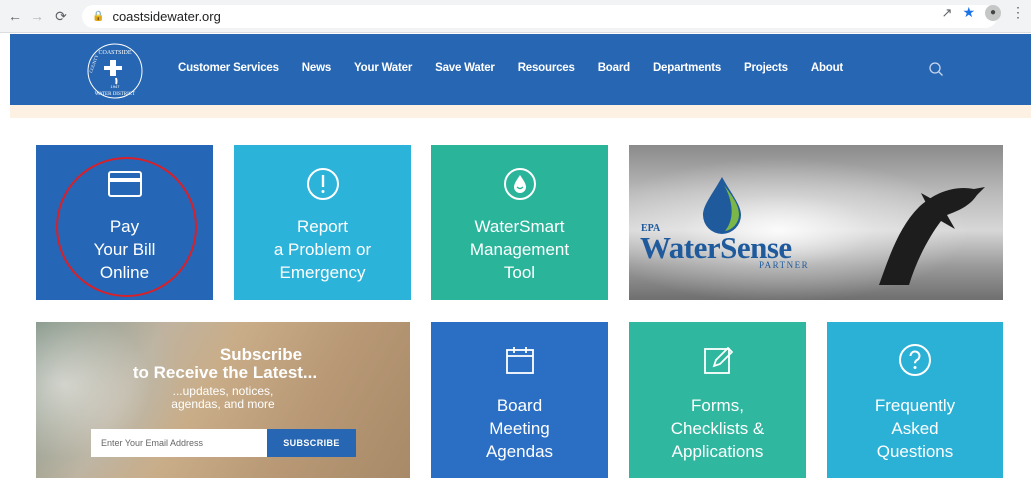 The width and height of the screenshot is (1031, 497). I want to click on faq-label: Frequently Asked Questions, so click(915, 428).